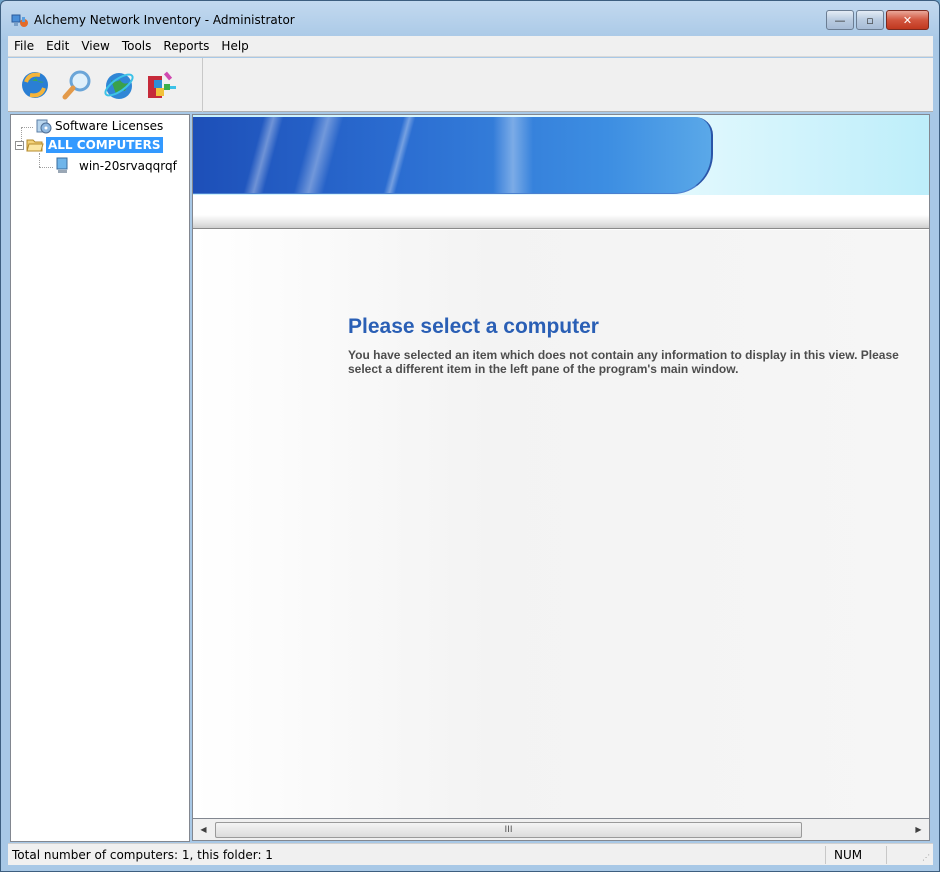  What do you see at coordinates (186, 46) in the screenshot?
I see `menu-reports: Reports` at bounding box center [186, 46].